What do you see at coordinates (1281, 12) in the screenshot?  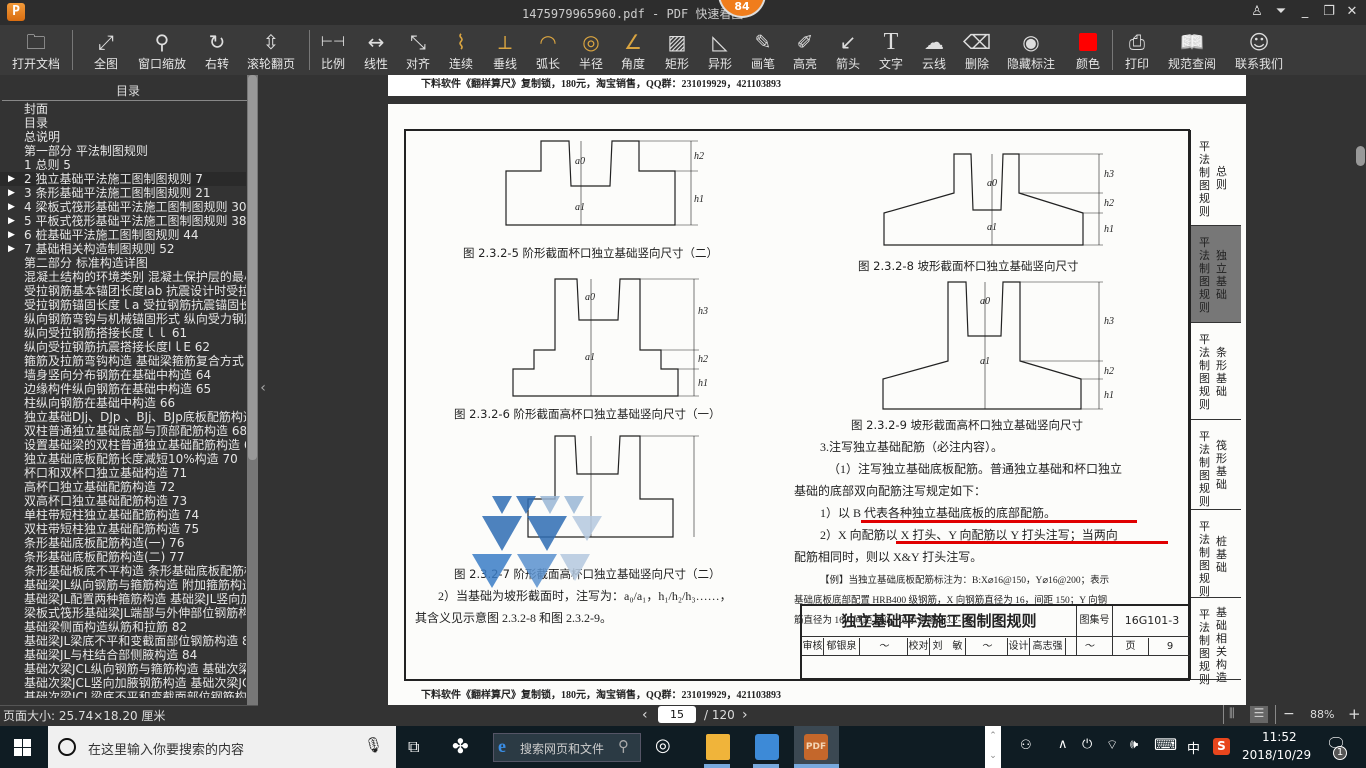 I see `menu-dropdown-icon: ⏷` at bounding box center [1281, 12].